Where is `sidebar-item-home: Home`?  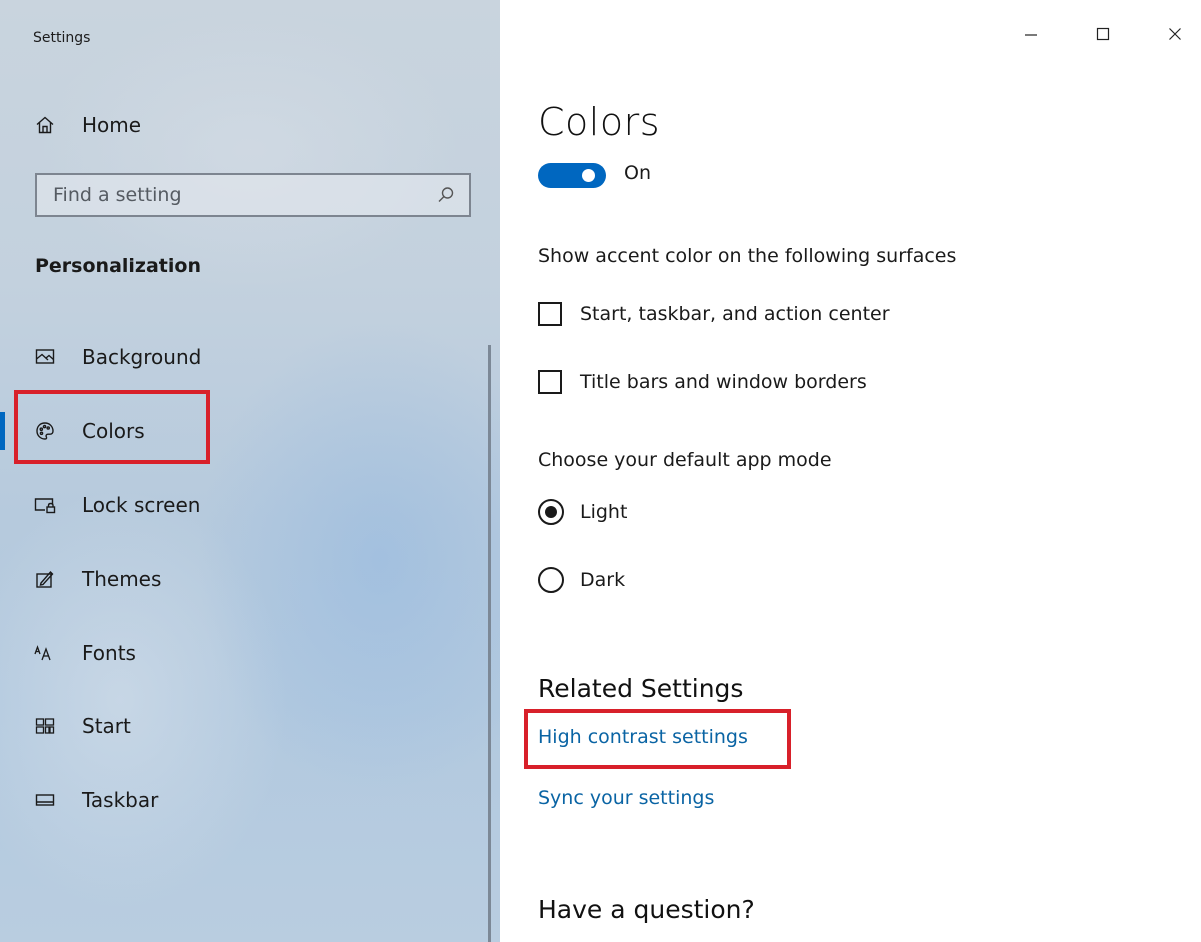
sidebar-item-home: Home is located at coordinates (87, 125).